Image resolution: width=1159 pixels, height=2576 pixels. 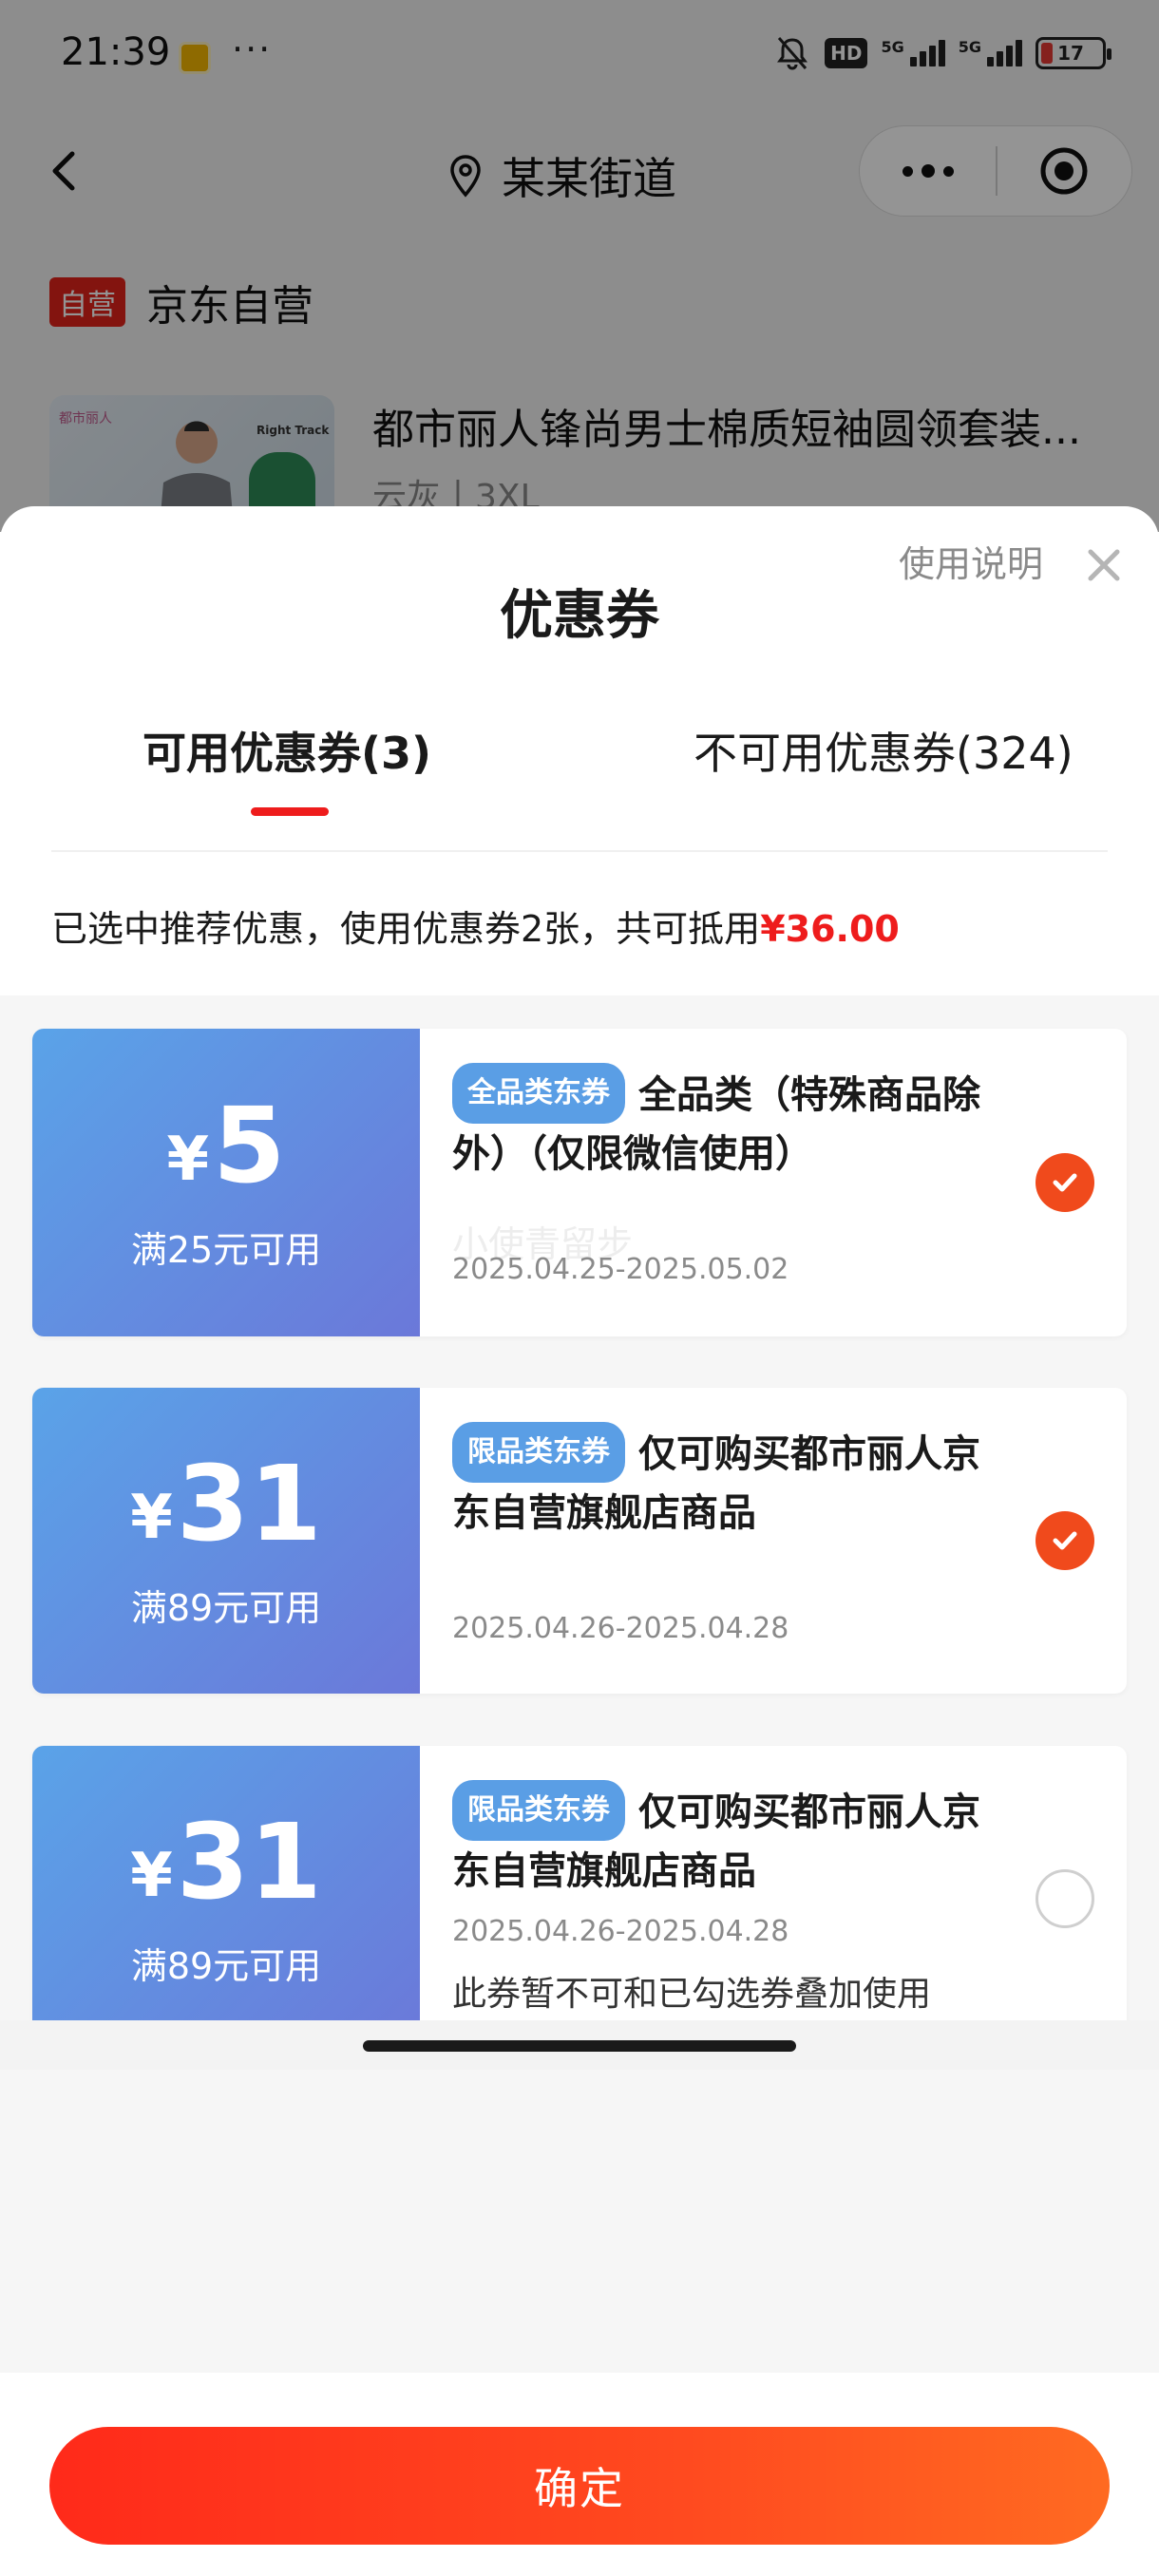 What do you see at coordinates (538, 1093) in the screenshot?
I see `coupon-type-tag: 全品类东券` at bounding box center [538, 1093].